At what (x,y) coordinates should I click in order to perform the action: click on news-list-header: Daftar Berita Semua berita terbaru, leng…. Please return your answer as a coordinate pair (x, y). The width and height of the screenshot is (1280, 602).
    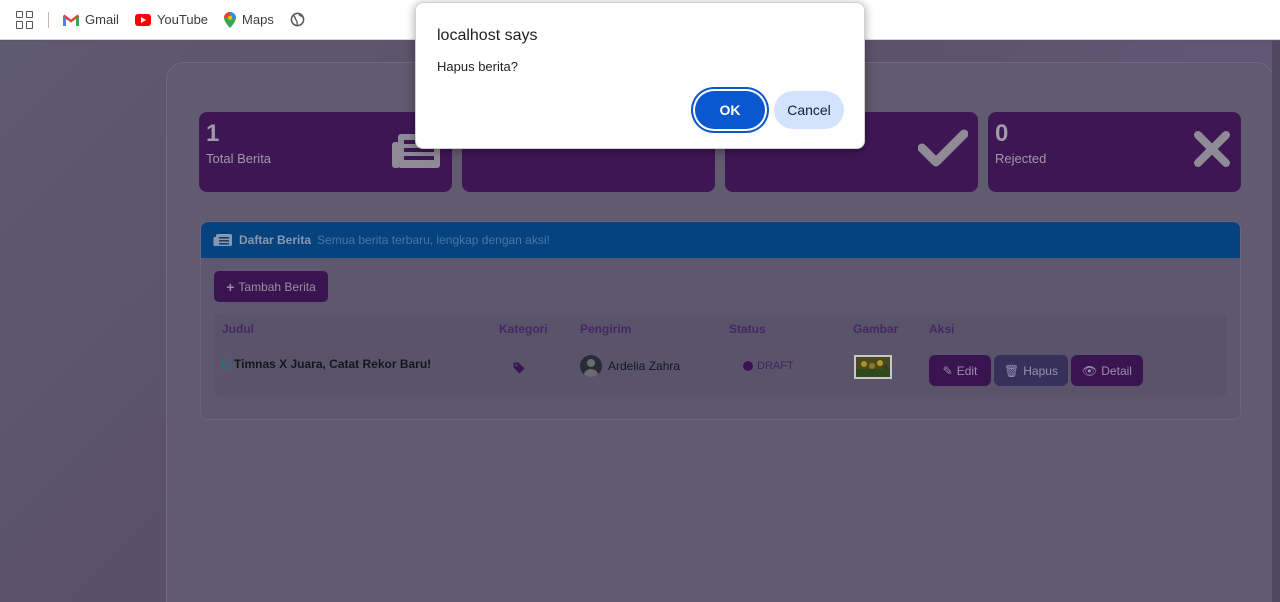
    Looking at the image, I should click on (720, 240).